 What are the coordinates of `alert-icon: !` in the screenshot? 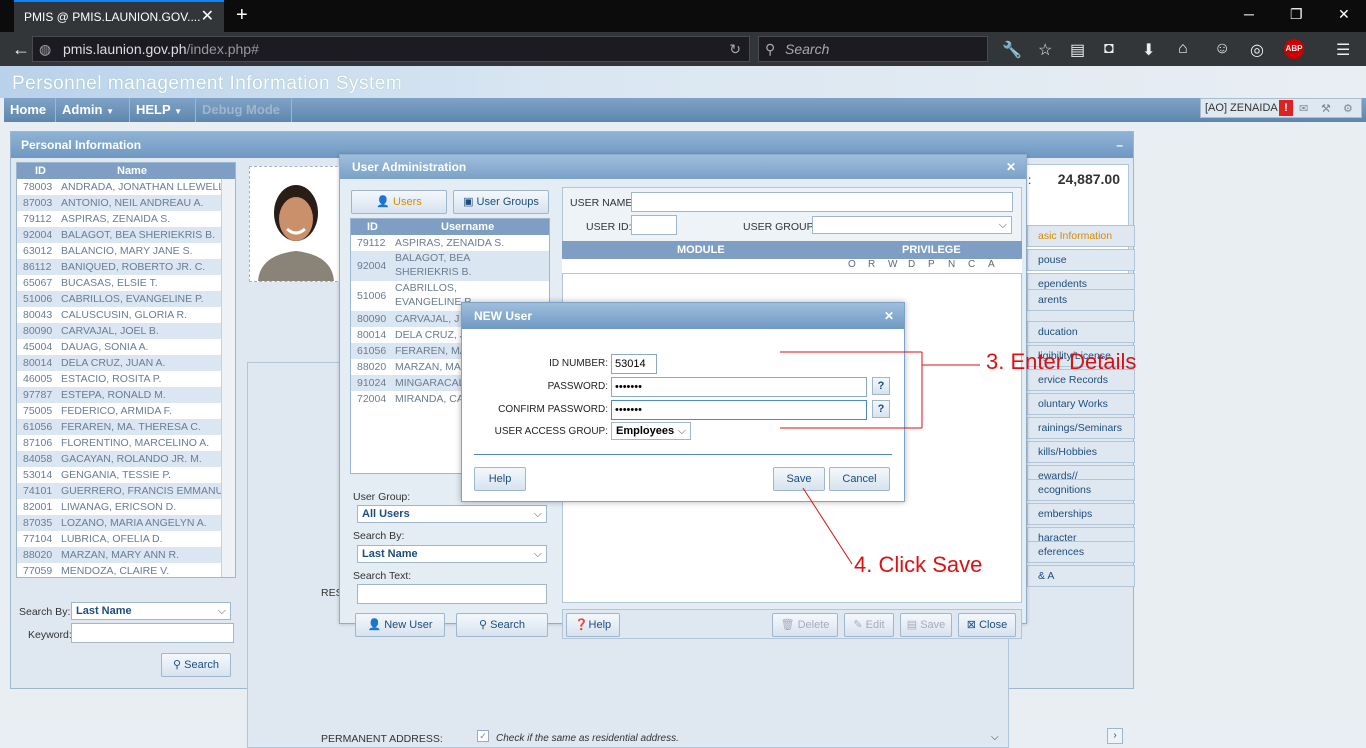 It's located at (1286, 108).